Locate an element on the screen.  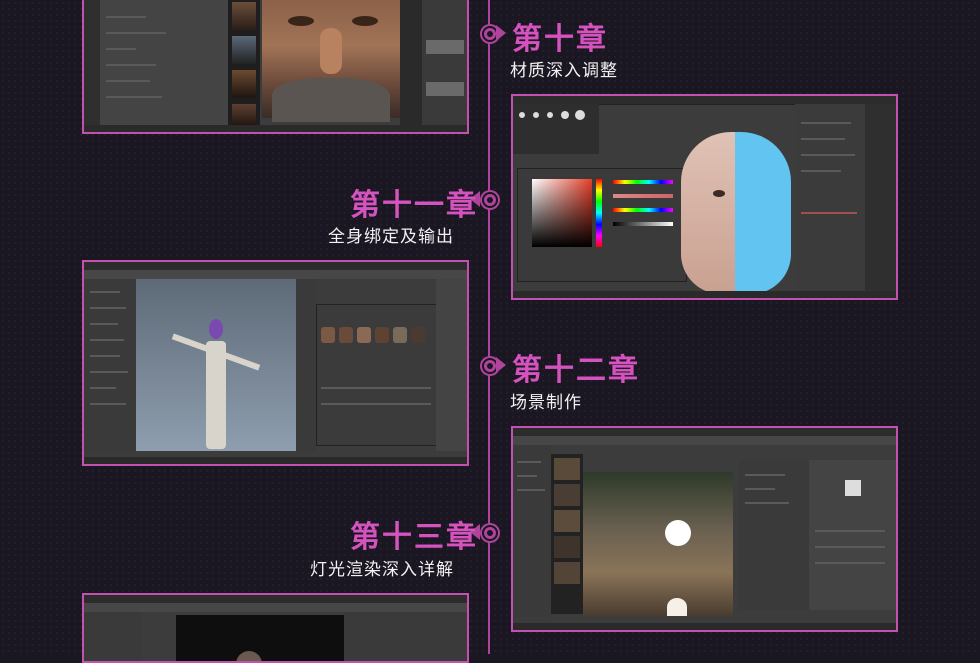
render-sphere-icon is located at coordinates (678, 533).